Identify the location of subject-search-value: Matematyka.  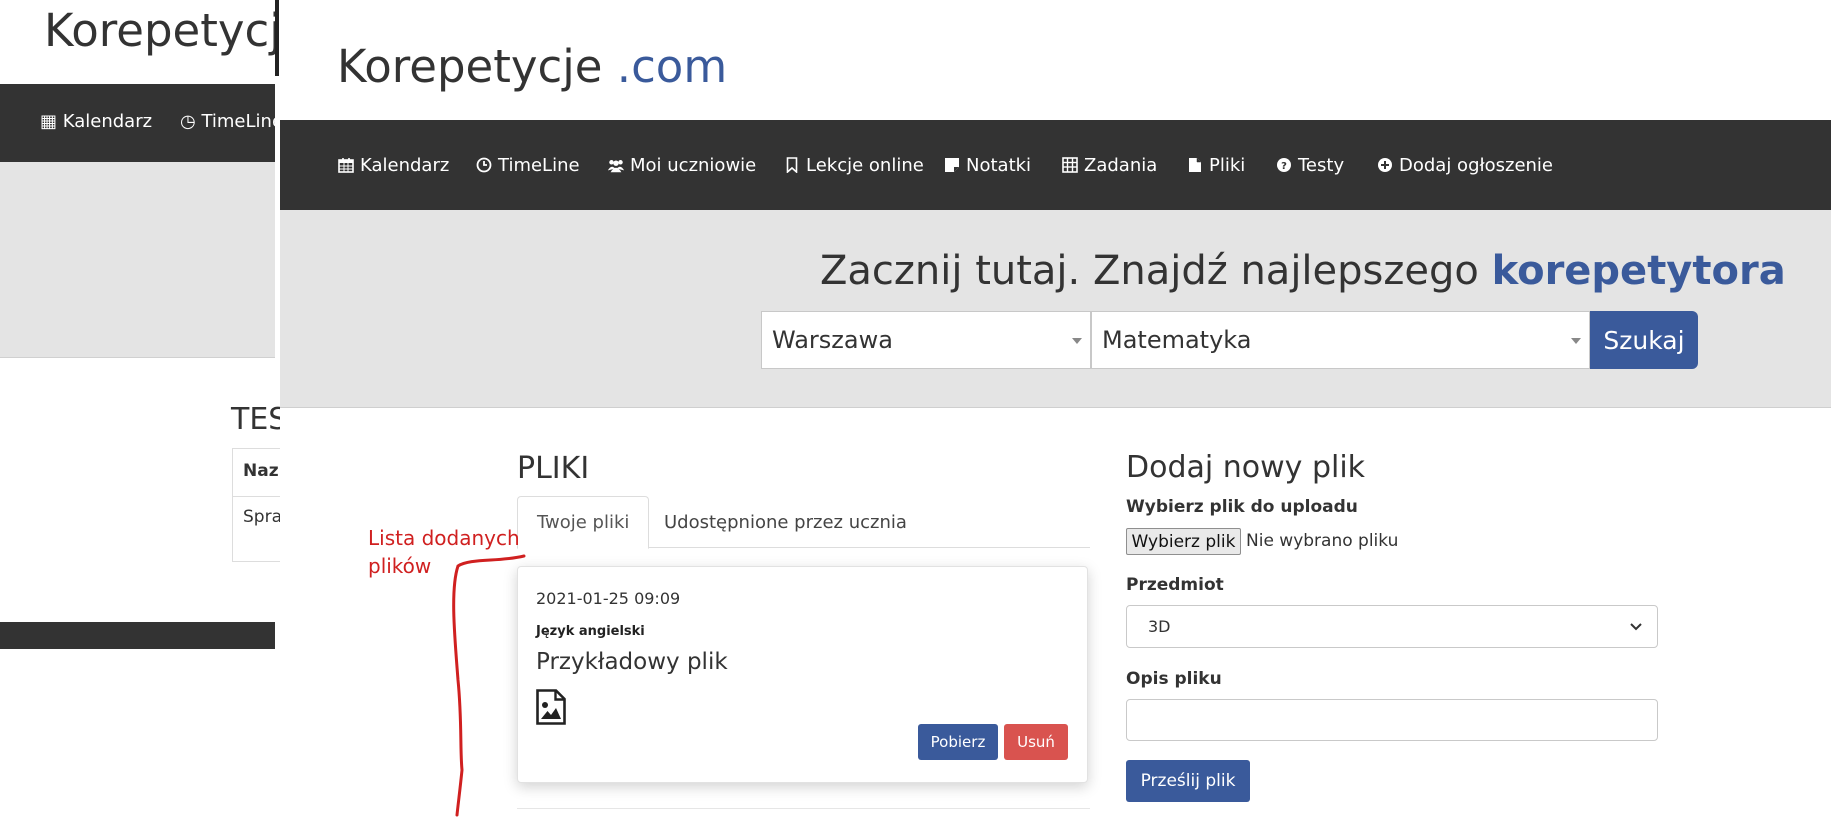
(1177, 340).